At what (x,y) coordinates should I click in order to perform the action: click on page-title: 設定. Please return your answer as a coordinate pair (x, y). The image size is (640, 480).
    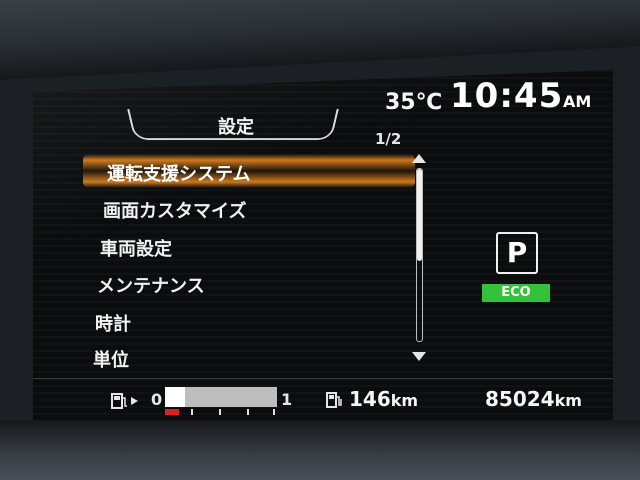
    Looking at the image, I should click on (236, 127).